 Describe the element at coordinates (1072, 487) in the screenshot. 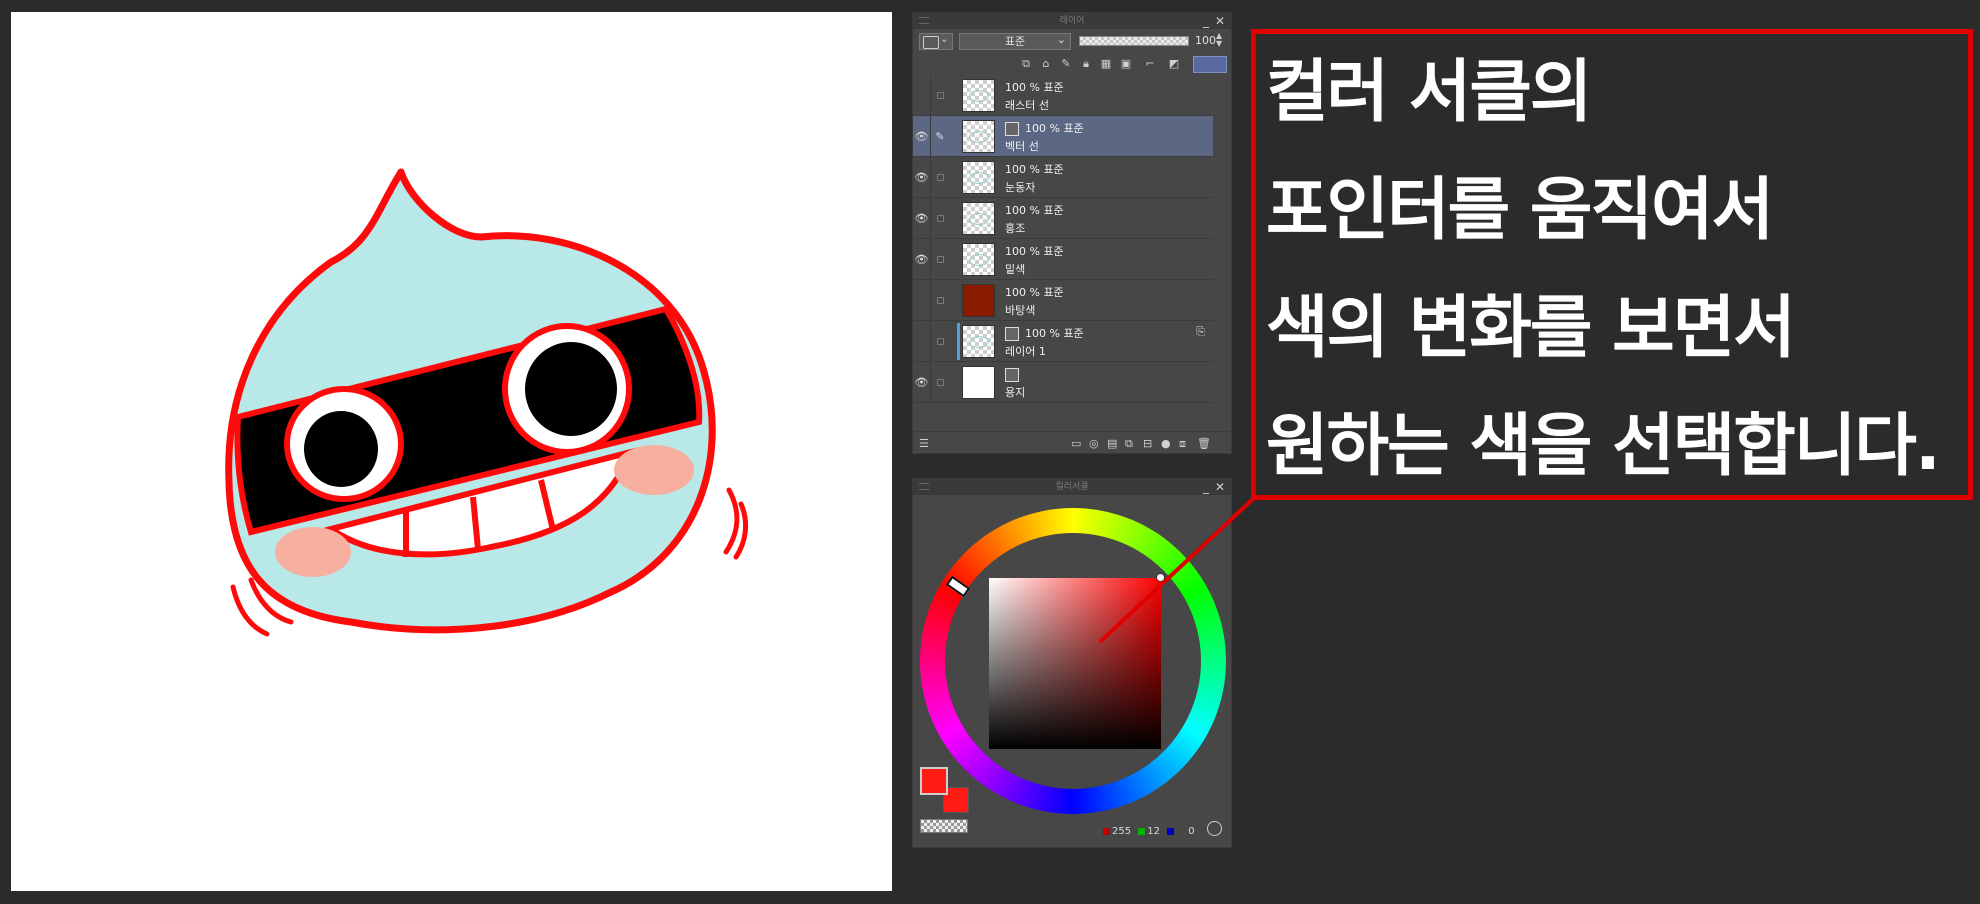

I see `color-panel-titlebar: 컬러서클 _ ✕` at that location.